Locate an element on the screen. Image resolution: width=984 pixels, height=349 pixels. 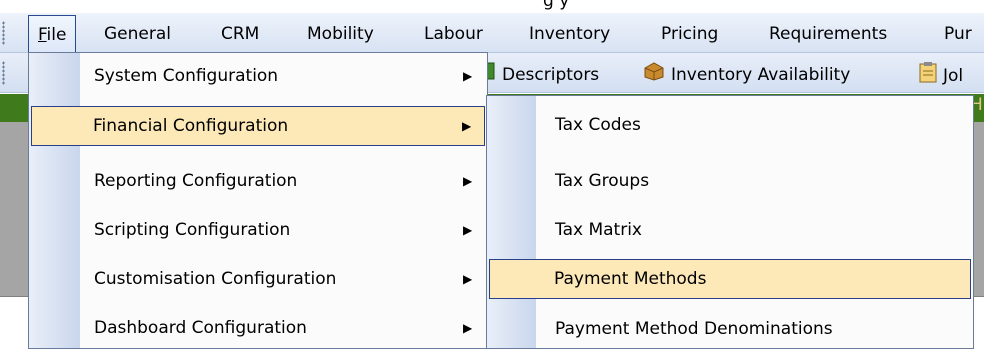
menu-crm: CRM is located at coordinates (240, 34).